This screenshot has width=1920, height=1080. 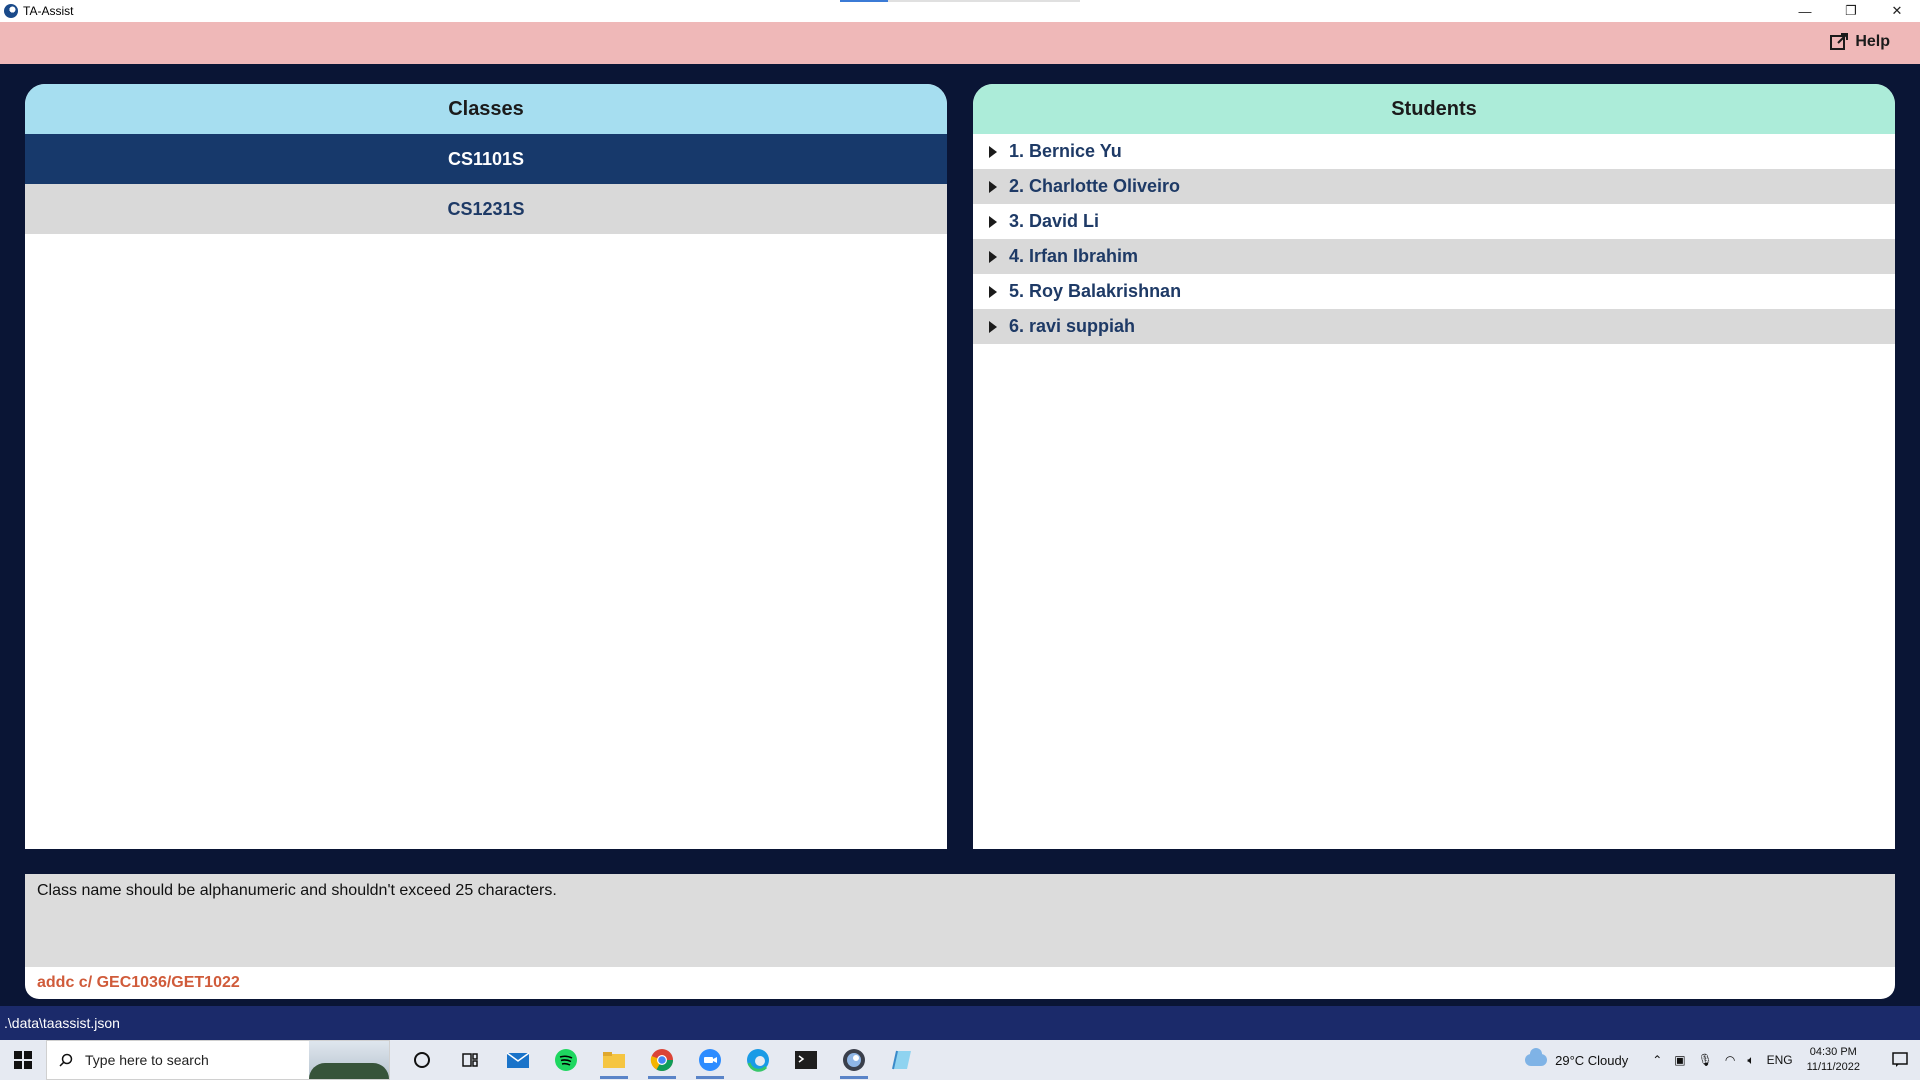 What do you see at coordinates (1897, 11) in the screenshot?
I see `close-button: ✕` at bounding box center [1897, 11].